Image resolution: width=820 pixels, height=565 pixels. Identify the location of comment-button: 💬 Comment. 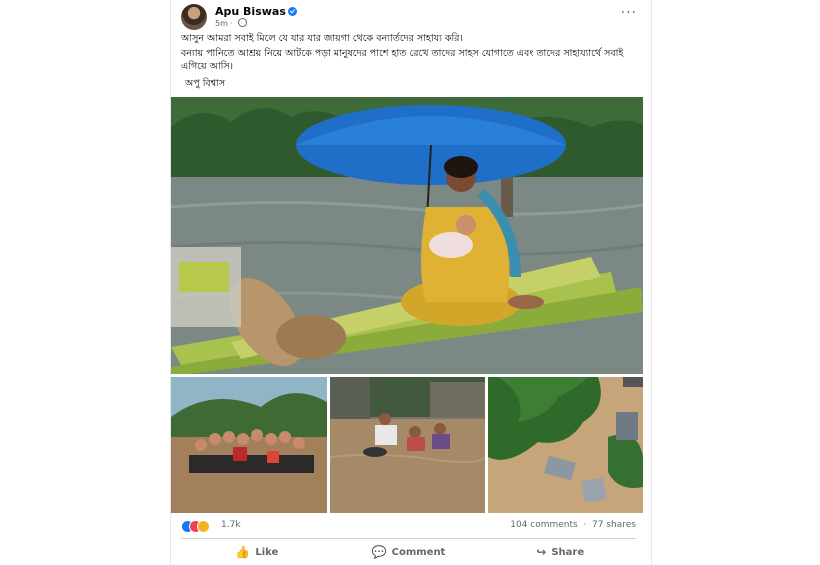
(409, 552).